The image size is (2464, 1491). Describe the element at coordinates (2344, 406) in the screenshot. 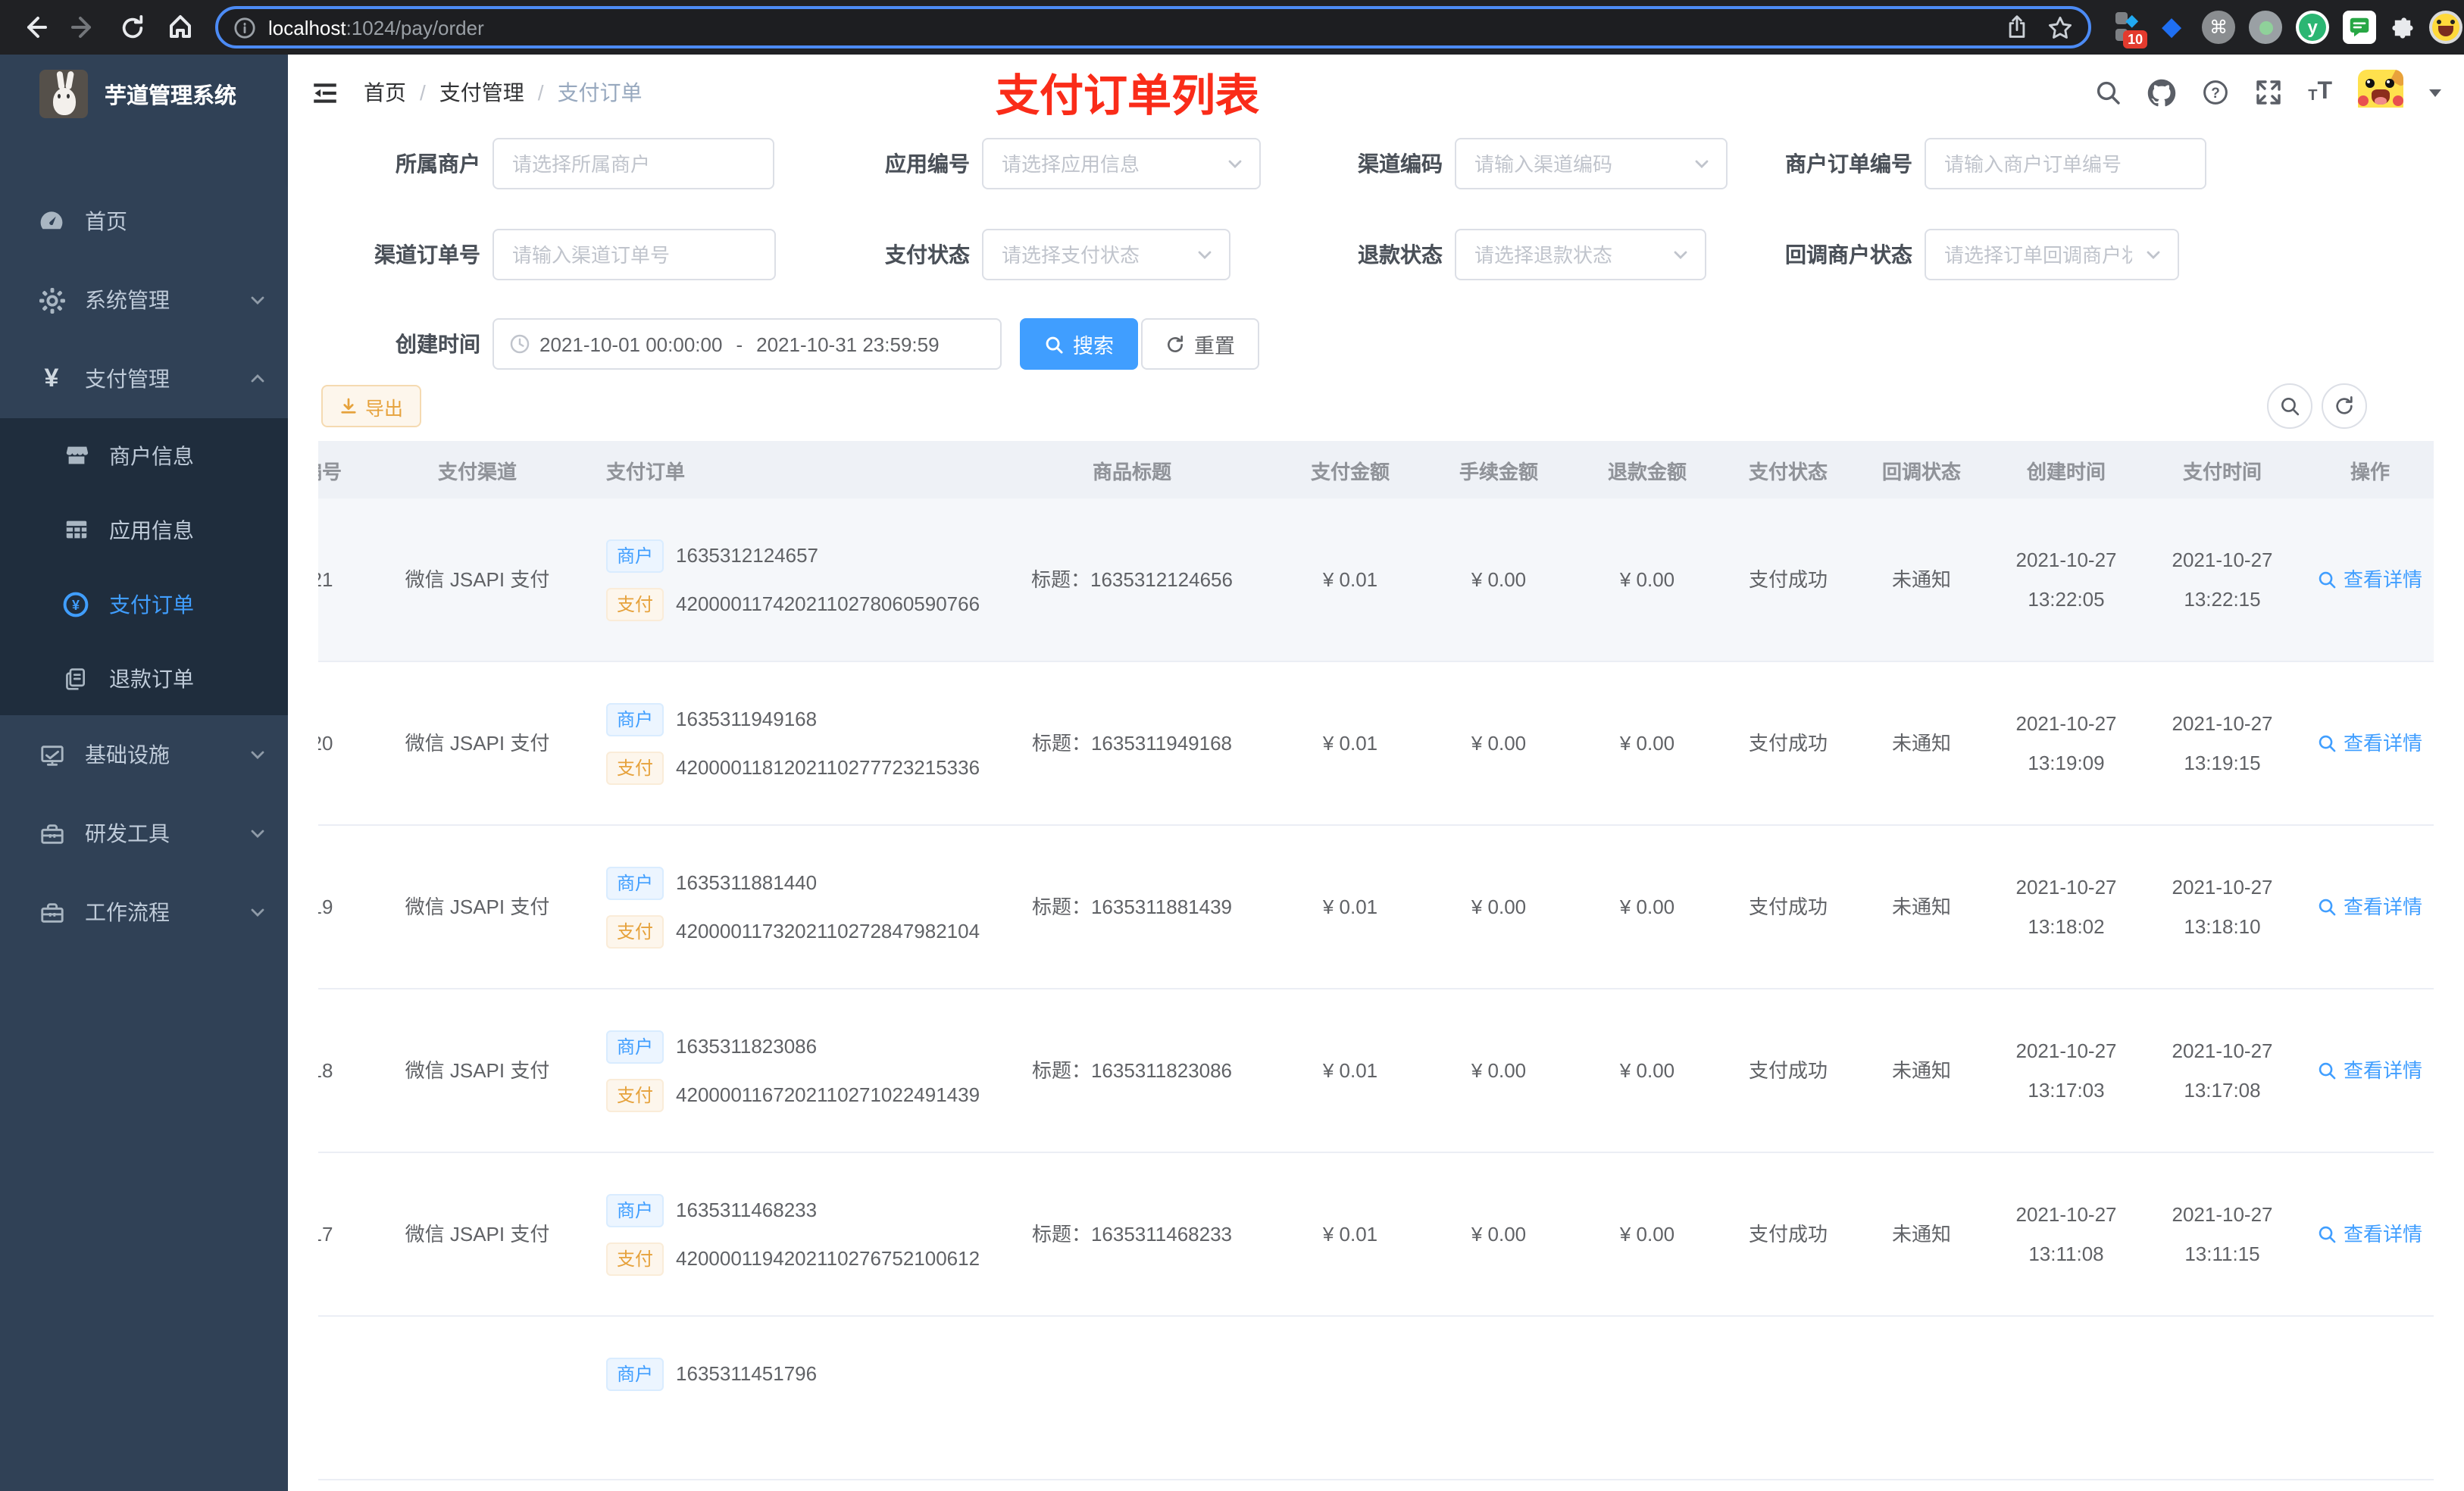

I see `refresh-button` at that location.